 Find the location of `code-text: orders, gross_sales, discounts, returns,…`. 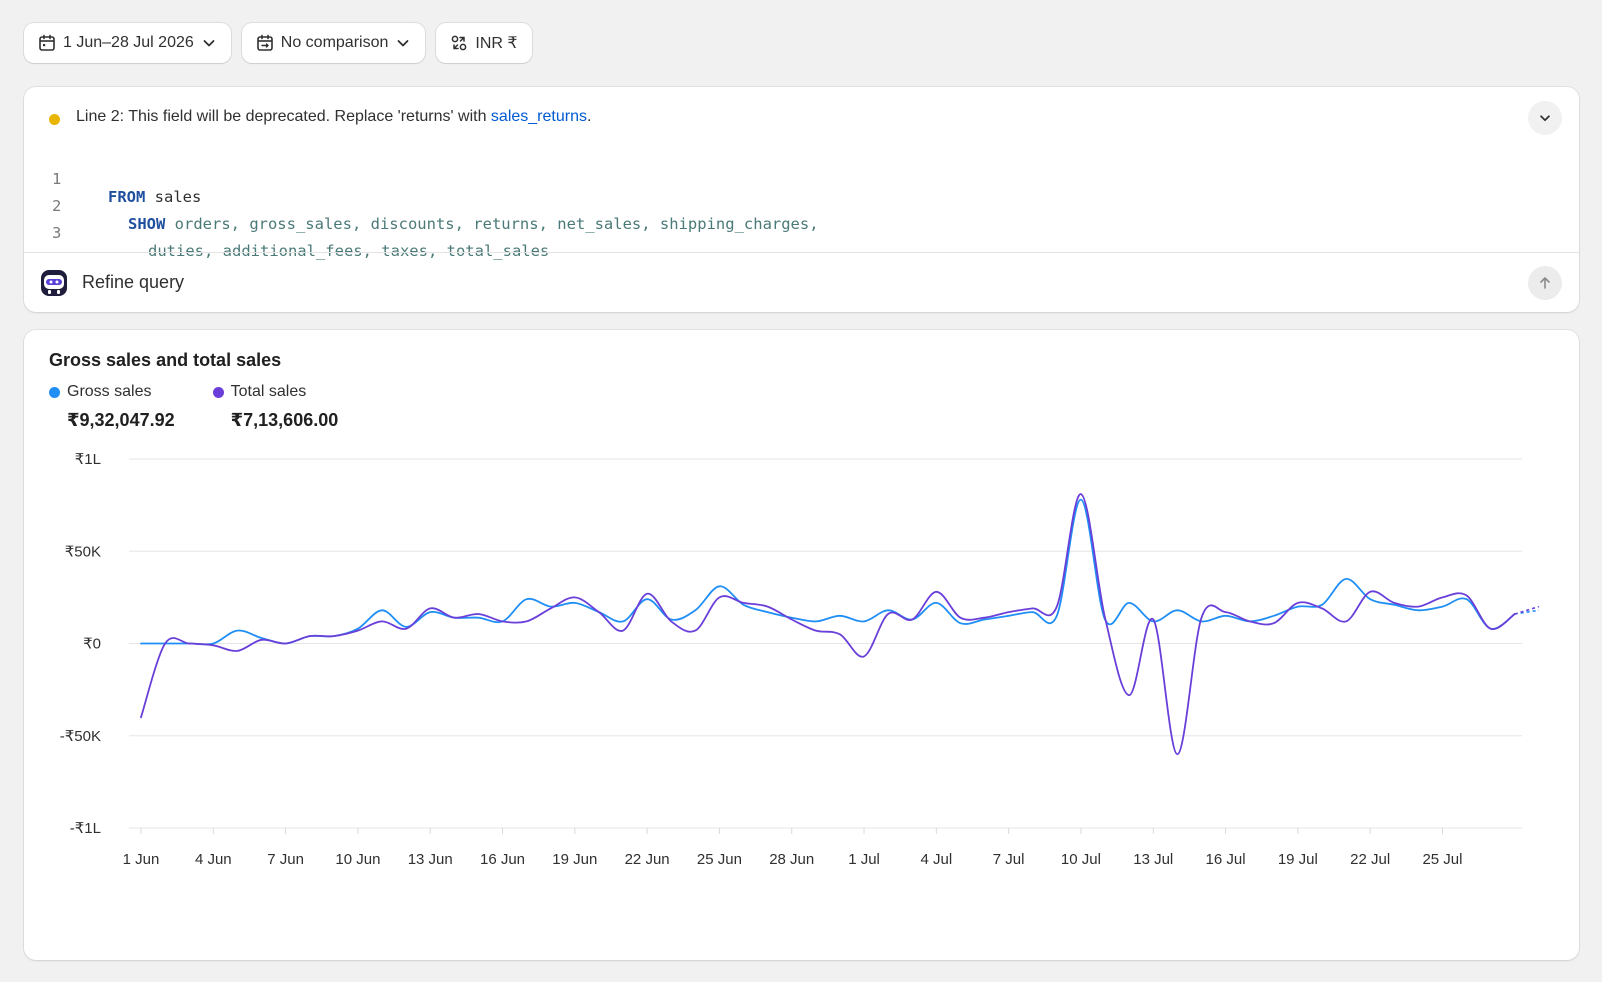

code-text: orders, gross_sales, discounts, returns,… is located at coordinates (492, 224).